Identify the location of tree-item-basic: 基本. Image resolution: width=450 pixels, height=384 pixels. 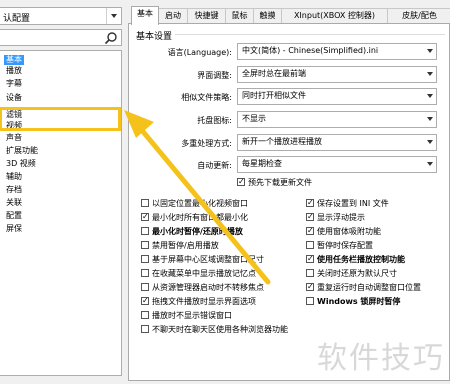
(14, 60).